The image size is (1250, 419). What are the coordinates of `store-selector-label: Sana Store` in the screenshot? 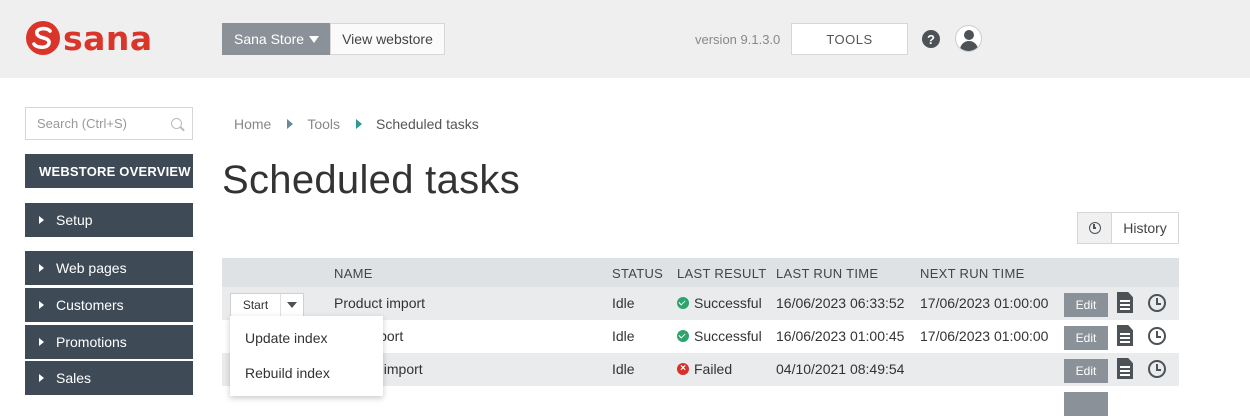 It's located at (269, 39).